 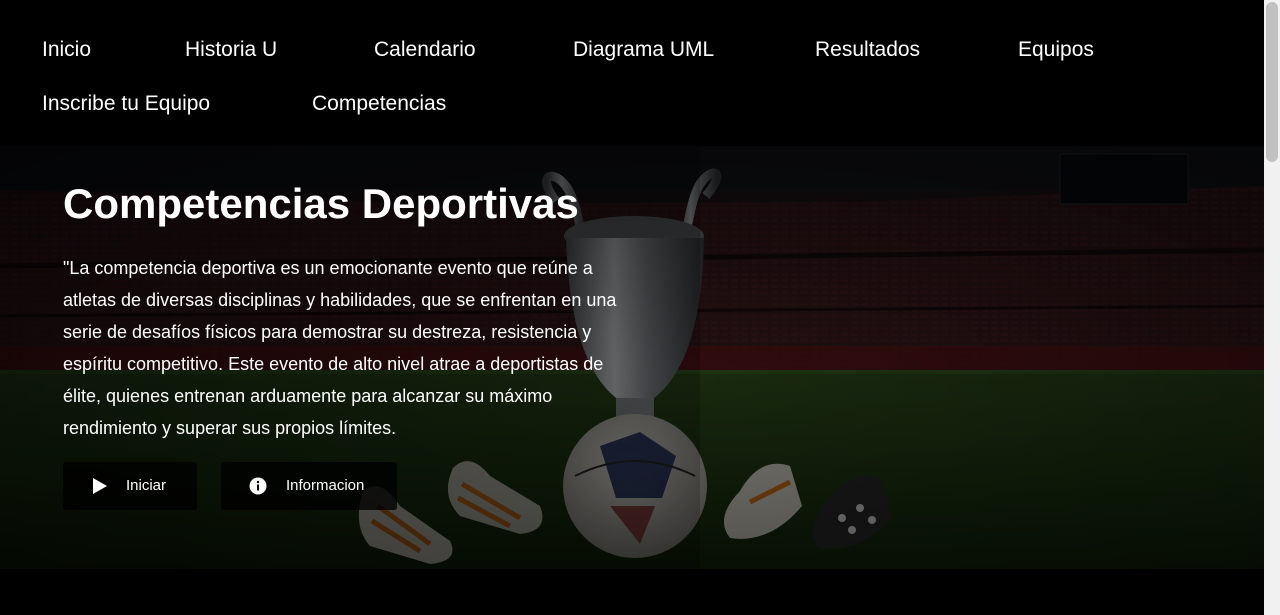 What do you see at coordinates (325, 485) in the screenshot?
I see `informacion-button-label: Informacion` at bounding box center [325, 485].